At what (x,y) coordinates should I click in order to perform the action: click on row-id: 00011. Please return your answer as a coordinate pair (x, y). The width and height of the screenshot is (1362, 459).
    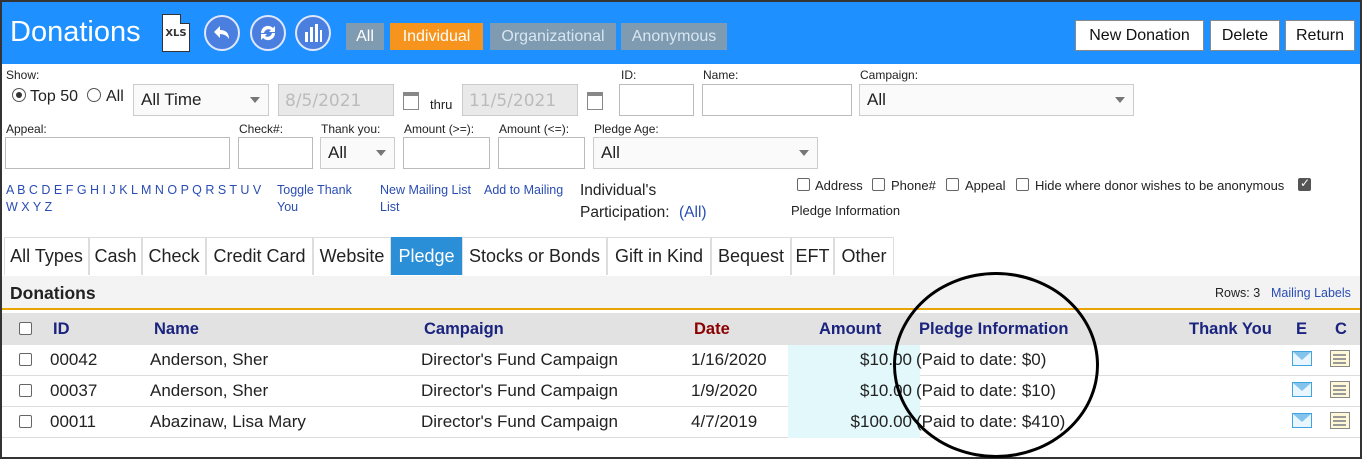
    Looking at the image, I should click on (73, 422).